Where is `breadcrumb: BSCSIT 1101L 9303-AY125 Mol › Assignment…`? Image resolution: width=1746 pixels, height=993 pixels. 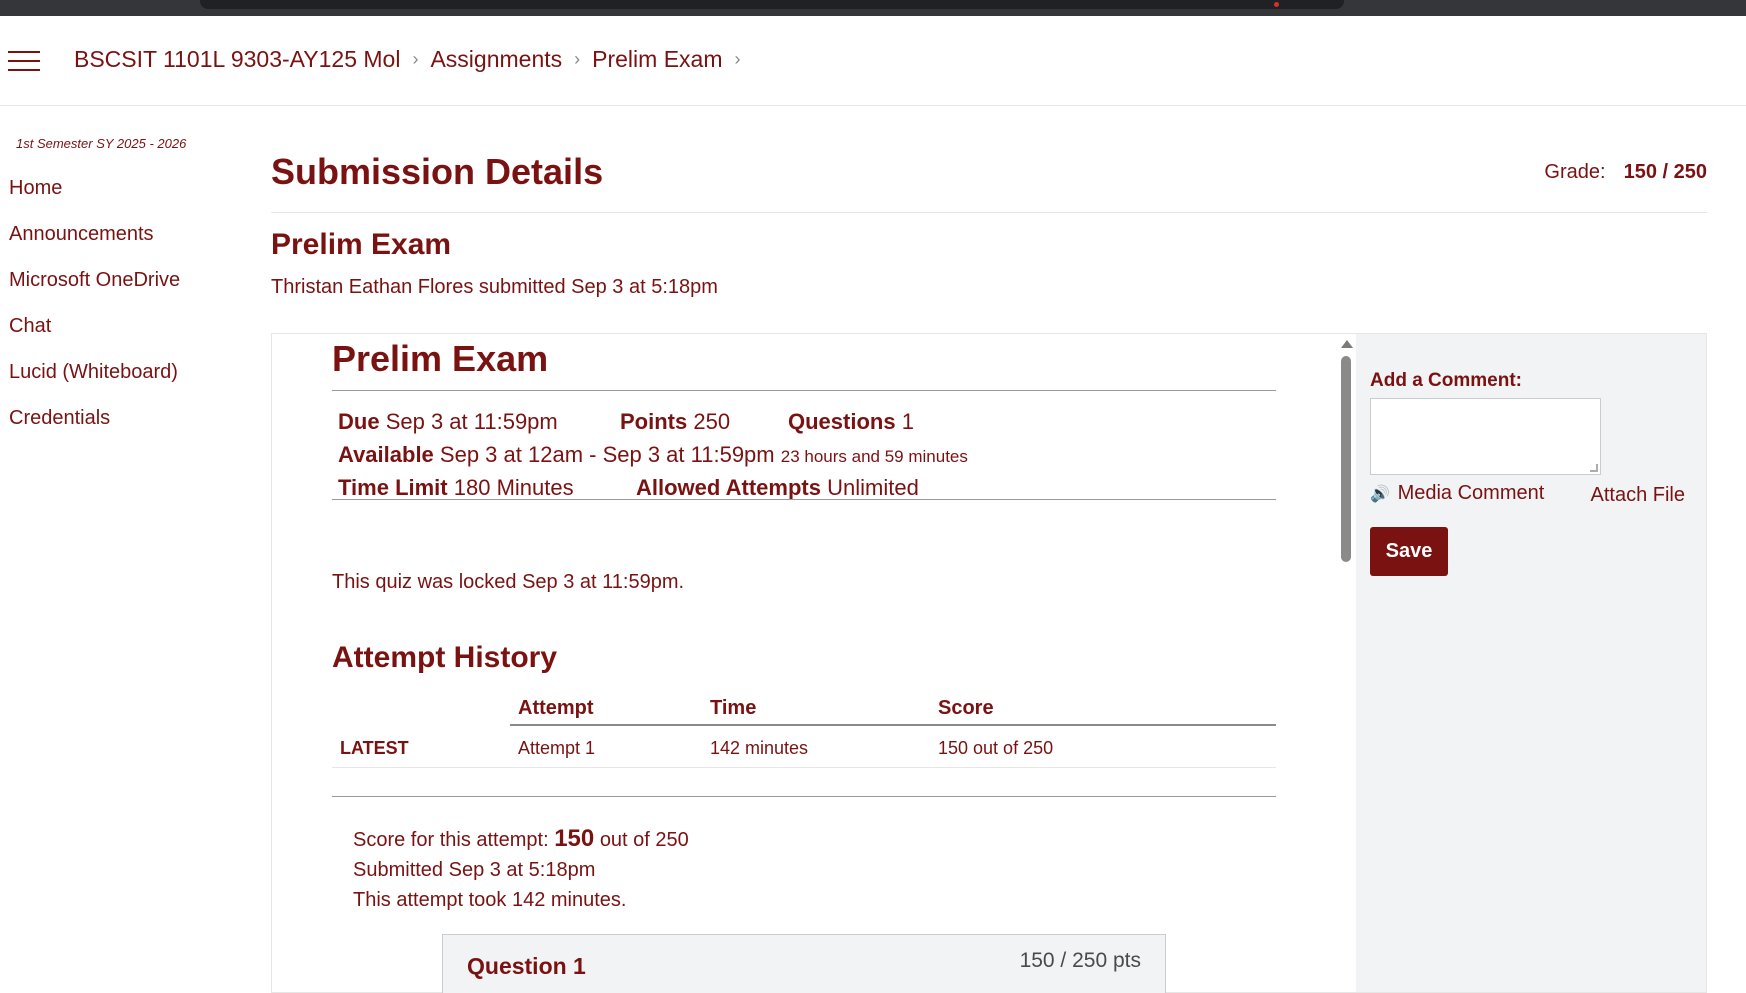 breadcrumb: BSCSIT 1101L 9303-AY125 Mol › Assignment… is located at coordinates (413, 59).